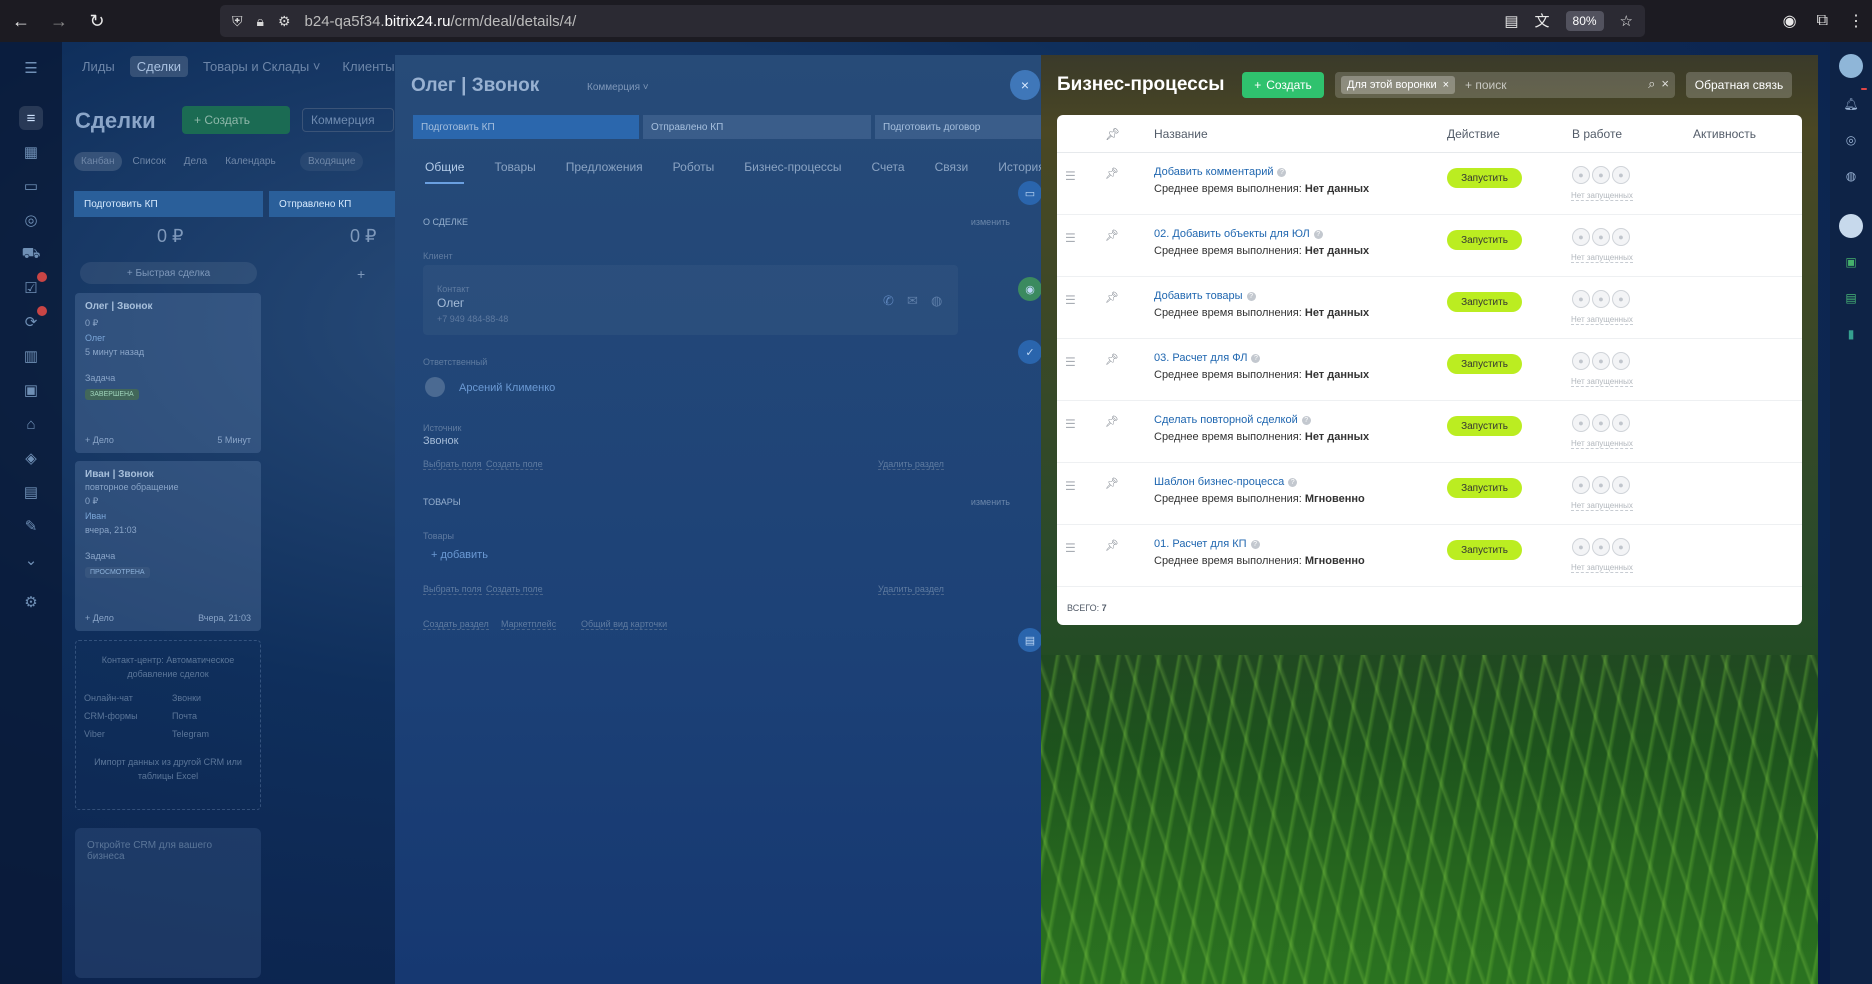 Image resolution: width=1872 pixels, height=984 pixels. I want to click on timeline-comment-icon: ▭, so click(1030, 193).